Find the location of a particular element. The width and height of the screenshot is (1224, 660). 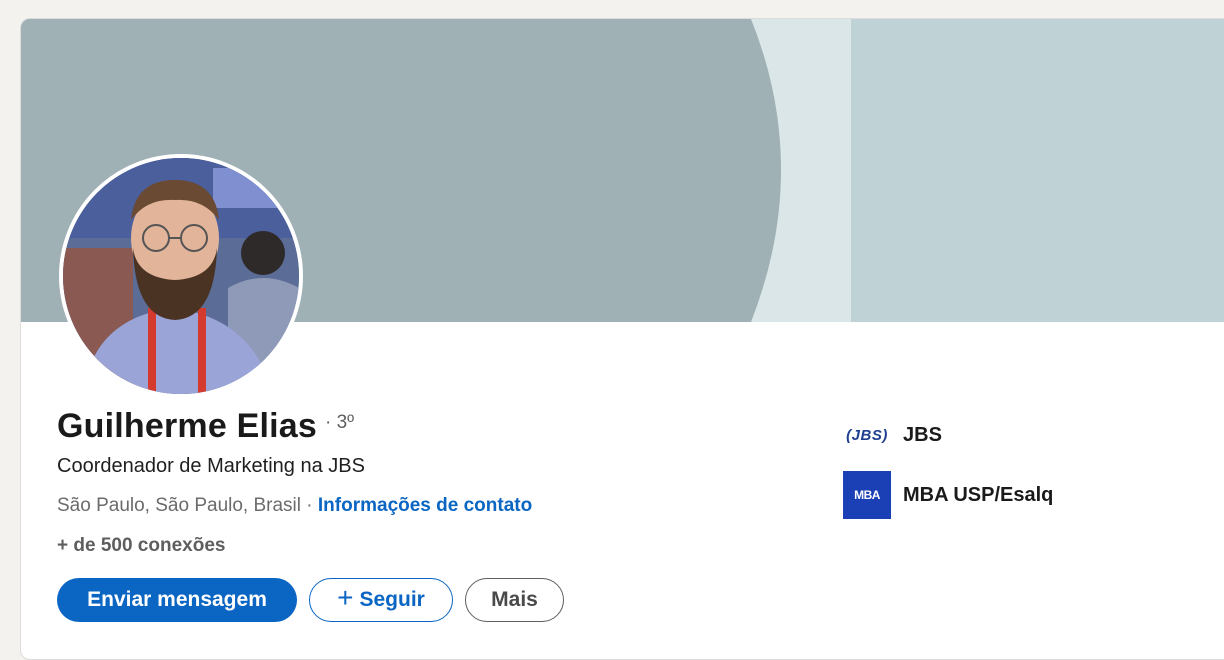

connection-degree: · 3º is located at coordinates (340, 422).